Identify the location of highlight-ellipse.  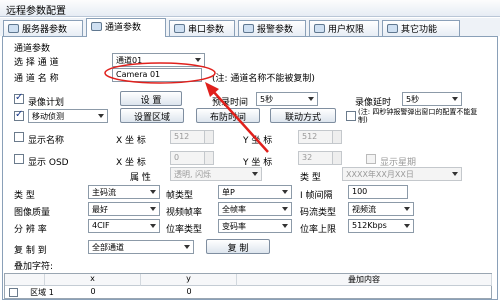
(160, 73).